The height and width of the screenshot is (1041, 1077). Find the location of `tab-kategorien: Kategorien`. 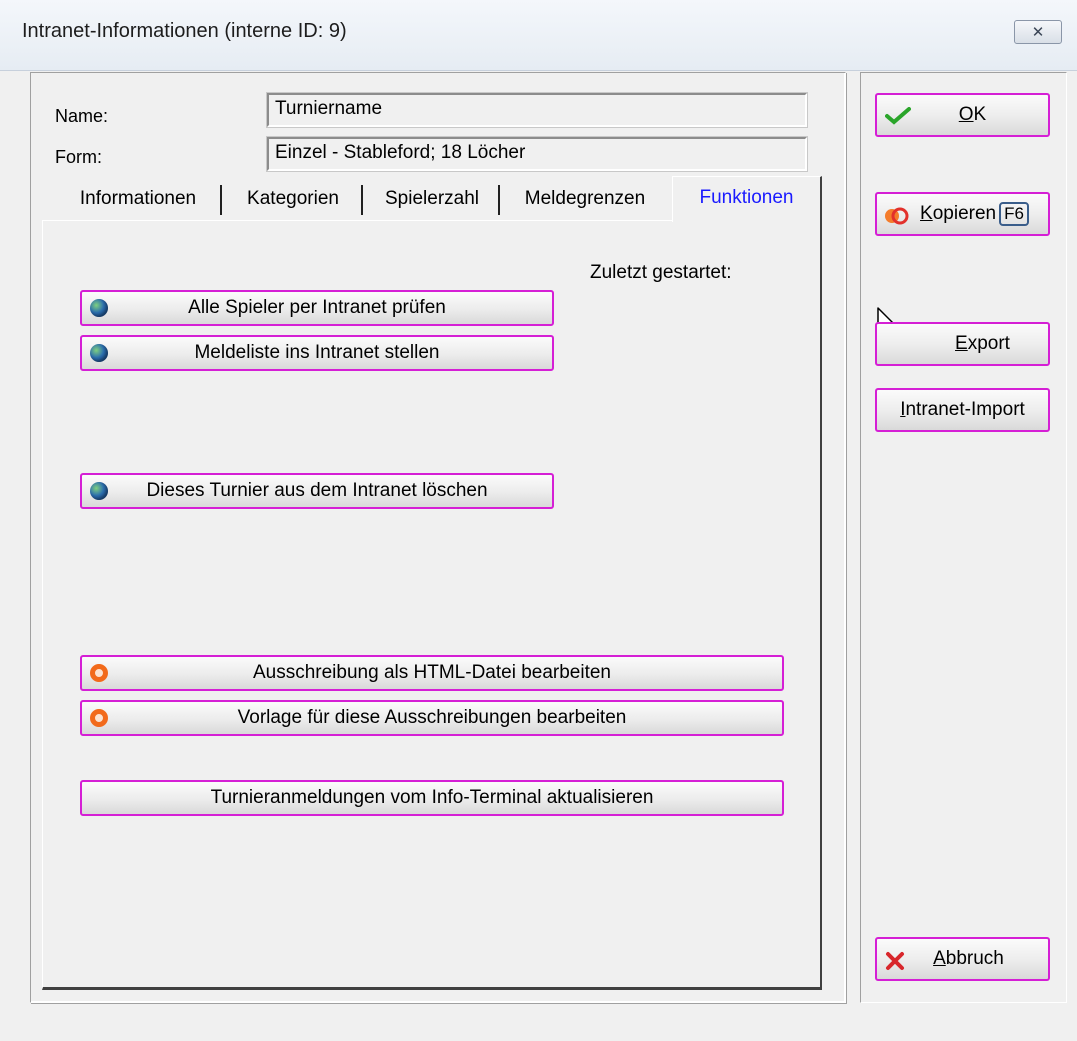

tab-kategorien: Kategorien is located at coordinates (293, 199).